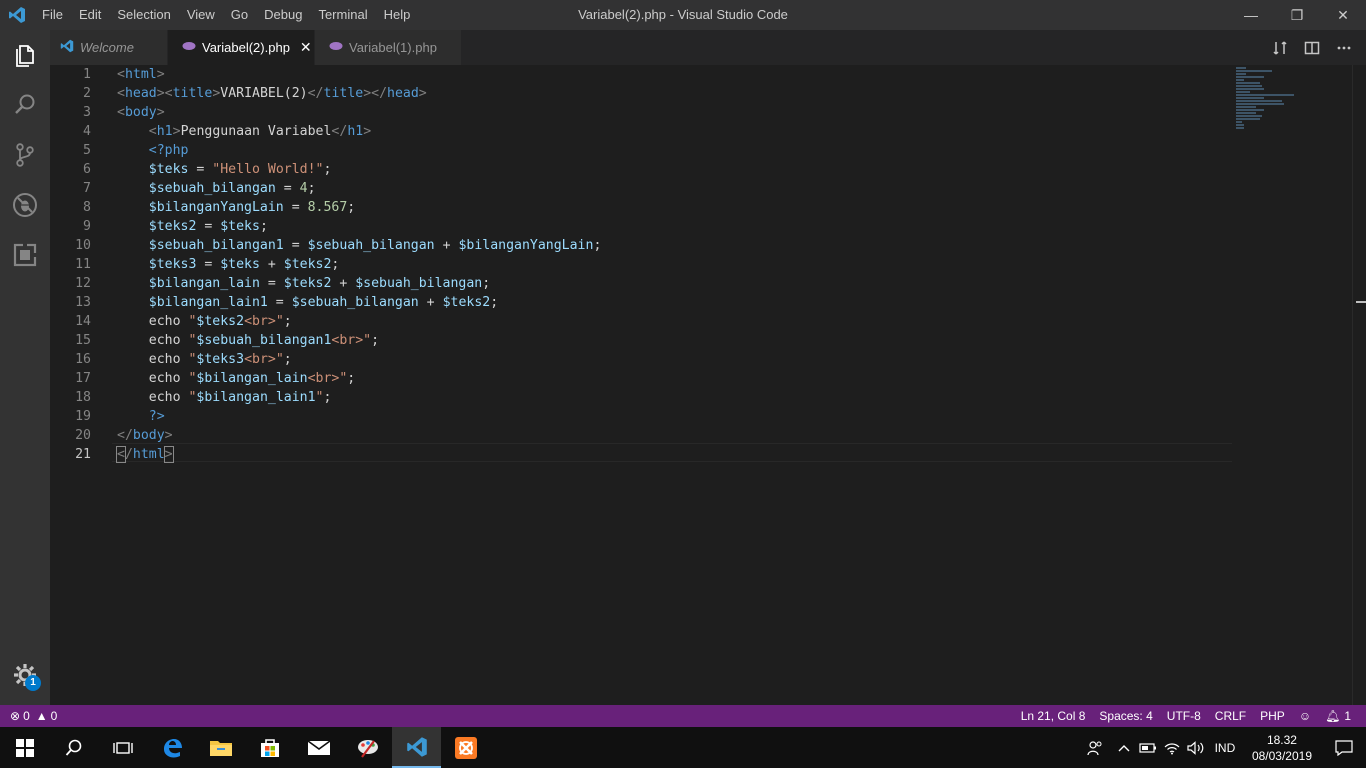 The height and width of the screenshot is (768, 1366). What do you see at coordinates (241, 47) in the screenshot?
I see `tab-variabel-2: Variabel(2).php ✕` at bounding box center [241, 47].